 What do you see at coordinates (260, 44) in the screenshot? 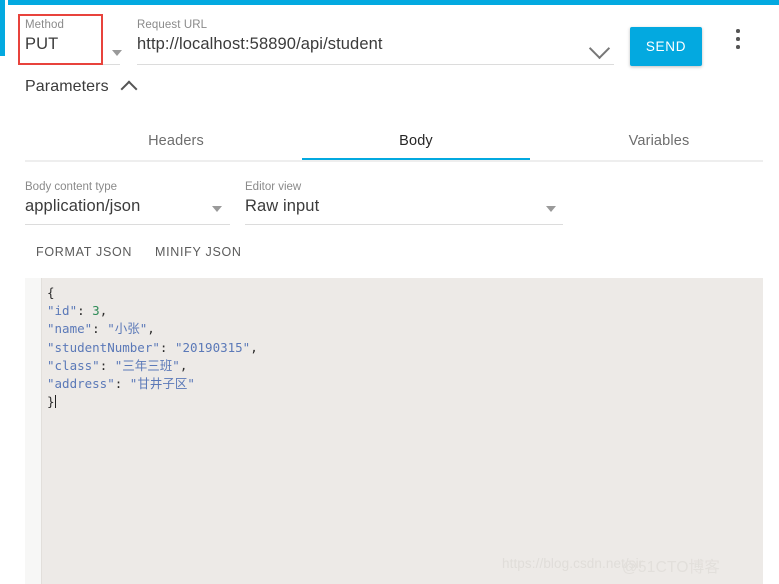
I see `request-url-value: http://localhost:58890/api/student` at bounding box center [260, 44].